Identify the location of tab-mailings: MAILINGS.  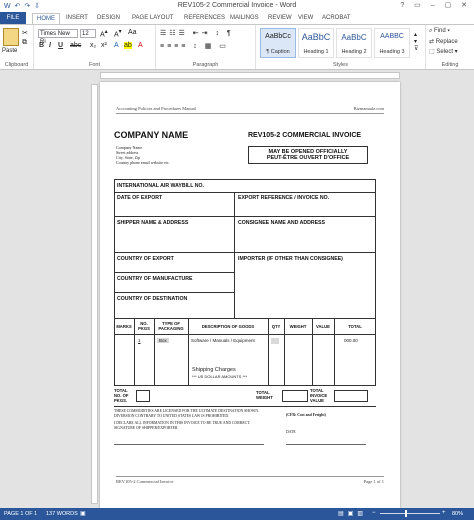
(244, 18).